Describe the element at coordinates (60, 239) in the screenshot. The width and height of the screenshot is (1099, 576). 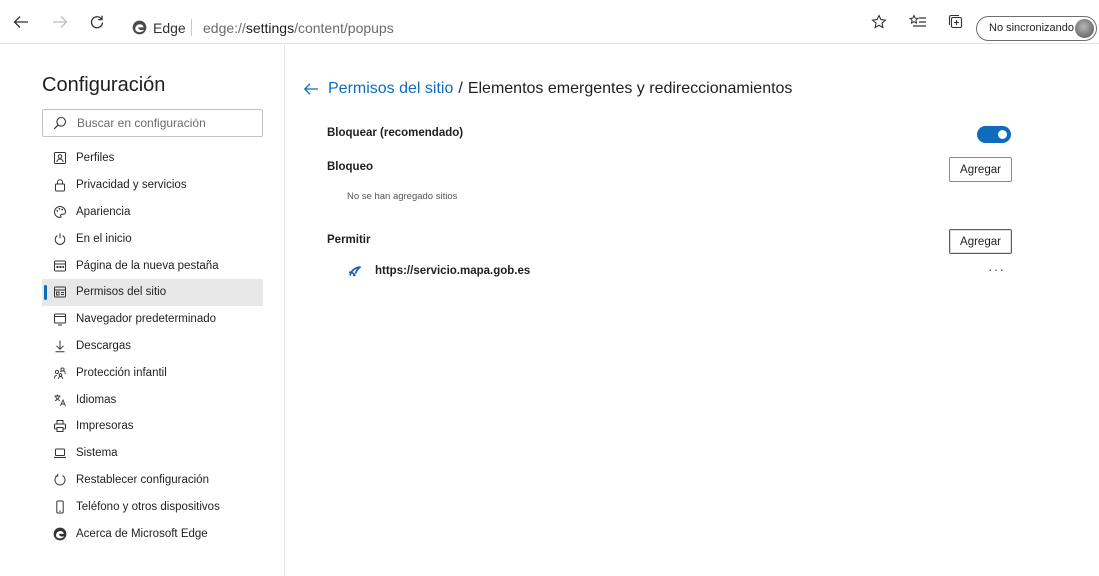
I see `power-icon` at that location.